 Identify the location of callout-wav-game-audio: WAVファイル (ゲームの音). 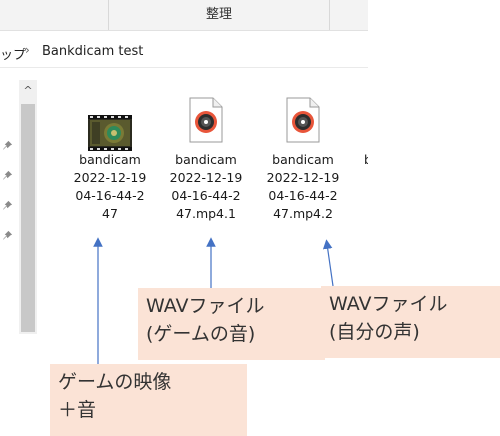
(231, 324).